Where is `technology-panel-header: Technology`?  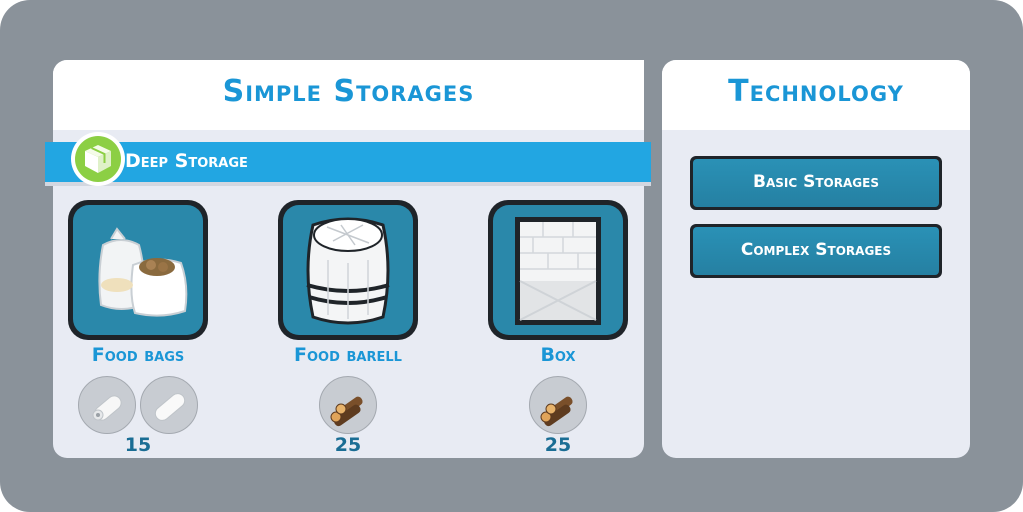 technology-panel-header: Technology is located at coordinates (816, 95).